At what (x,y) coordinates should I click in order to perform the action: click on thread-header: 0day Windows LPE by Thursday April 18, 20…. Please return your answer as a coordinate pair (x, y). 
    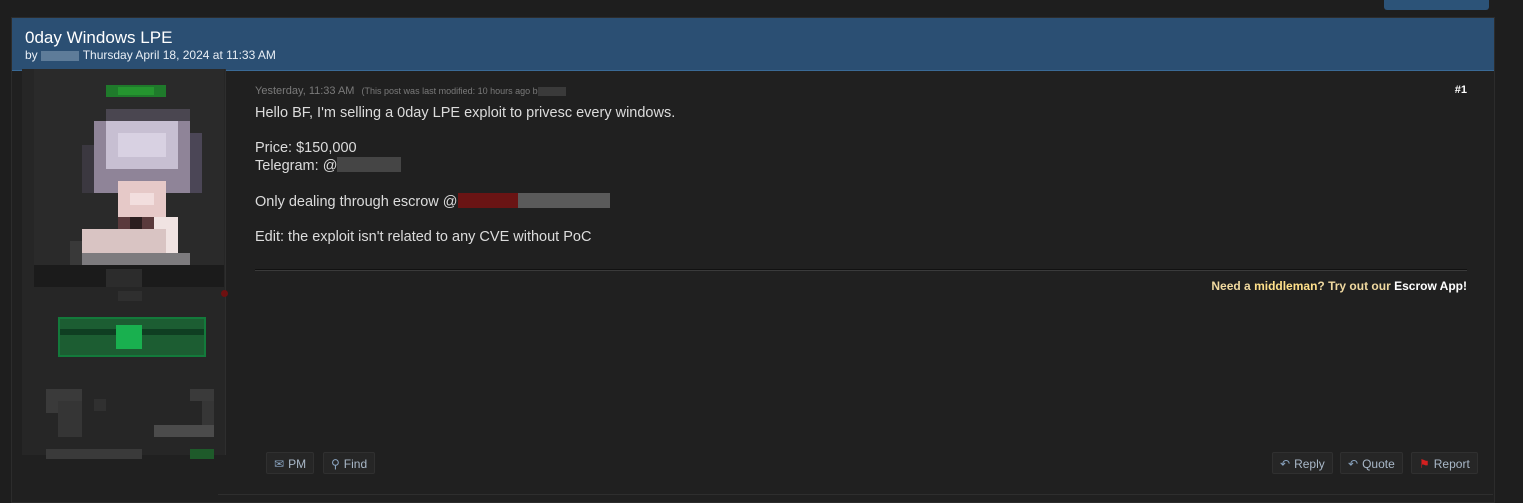
    Looking at the image, I should click on (753, 44).